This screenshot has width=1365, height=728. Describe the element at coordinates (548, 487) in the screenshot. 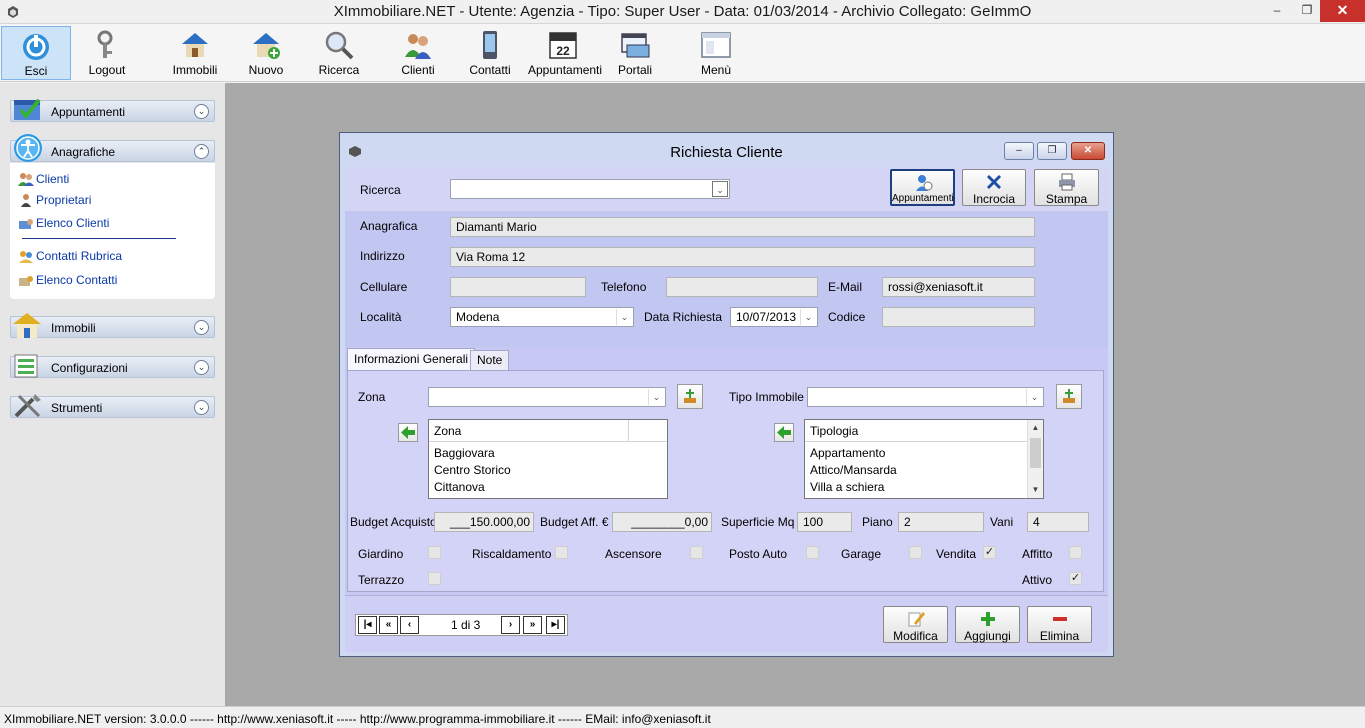

I see `list-item: Cittanova` at that location.